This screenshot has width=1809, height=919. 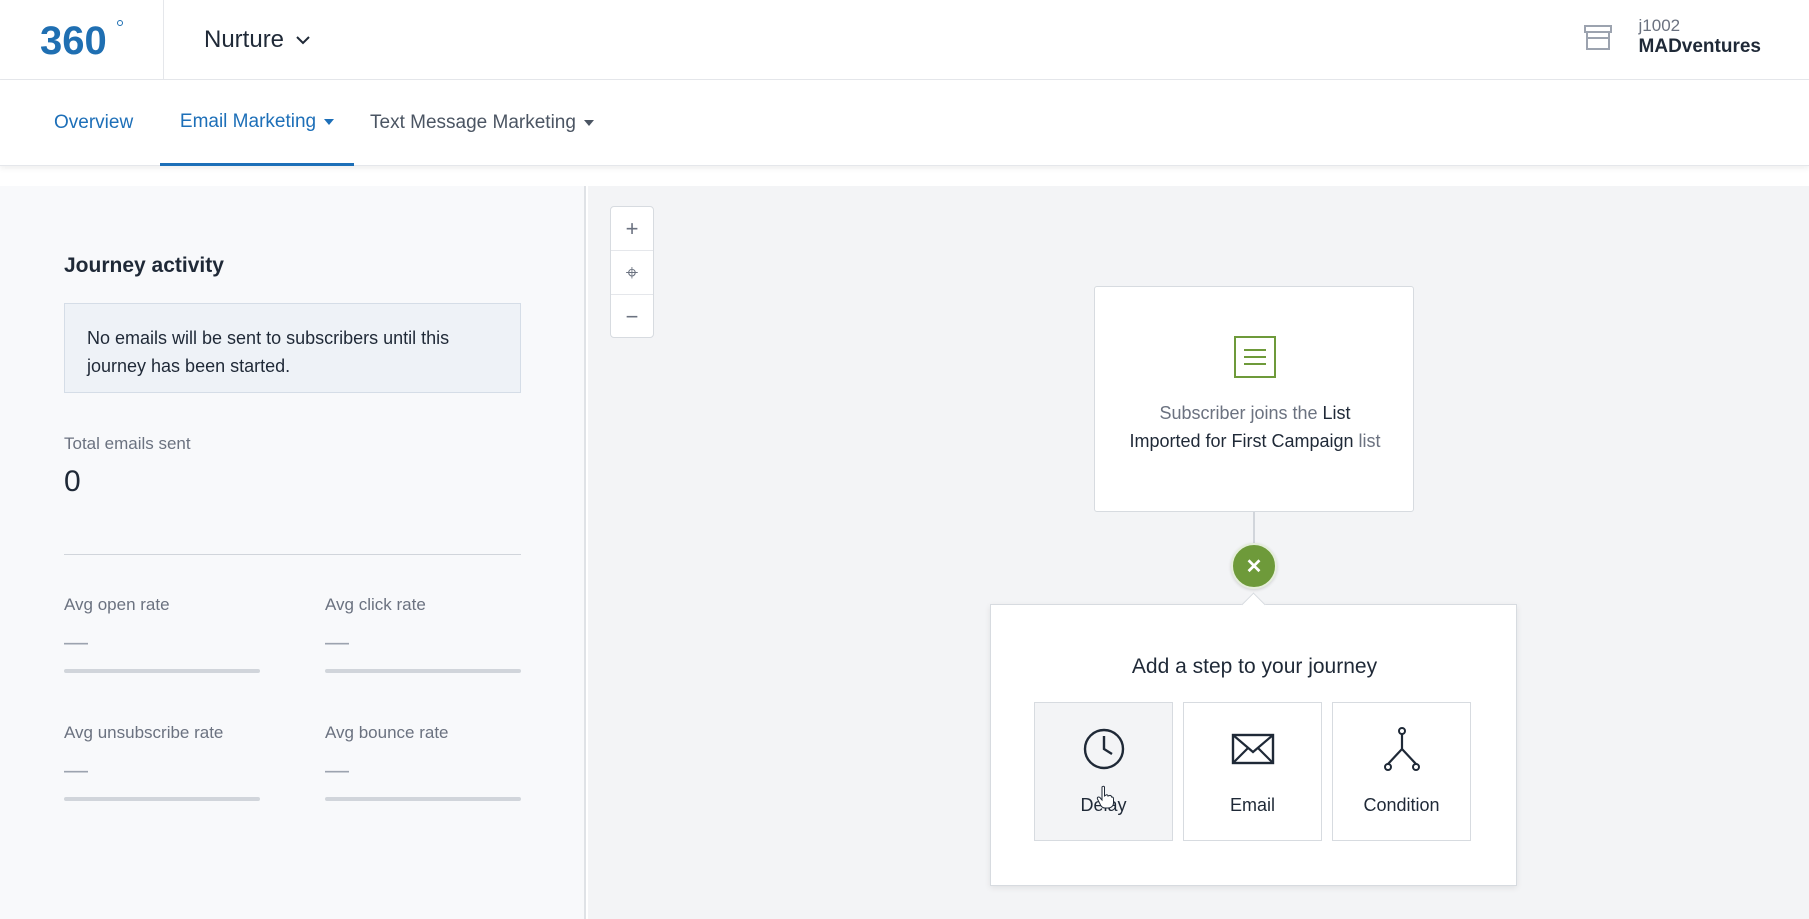 I want to click on stat-label: Avg unsubscribe rate, so click(x=144, y=732).